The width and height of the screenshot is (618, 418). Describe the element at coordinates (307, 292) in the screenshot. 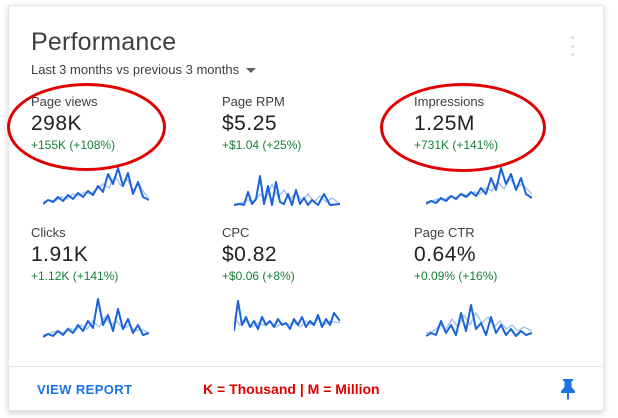

I see `metric-cpc: CPC $0.82 +$0.06 (+8%)` at that location.